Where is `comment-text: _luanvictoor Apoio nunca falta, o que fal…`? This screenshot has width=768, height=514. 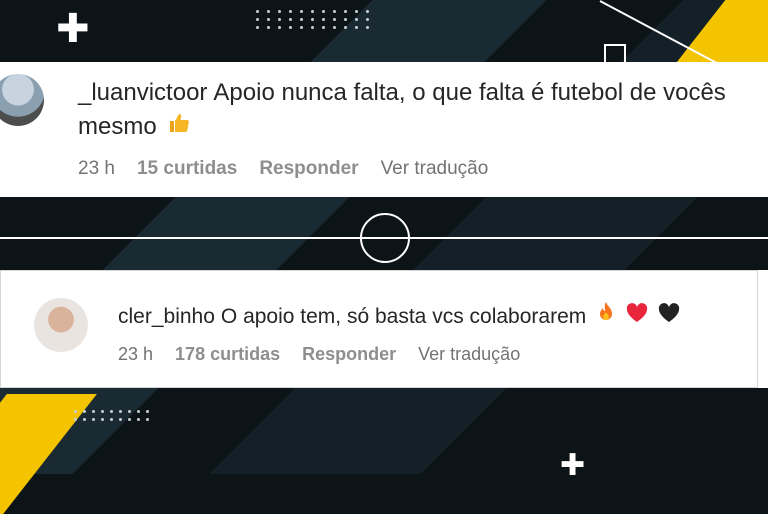
comment-text: _luanvictoor Apoio nunca falta, o que fal… is located at coordinates (402, 93).